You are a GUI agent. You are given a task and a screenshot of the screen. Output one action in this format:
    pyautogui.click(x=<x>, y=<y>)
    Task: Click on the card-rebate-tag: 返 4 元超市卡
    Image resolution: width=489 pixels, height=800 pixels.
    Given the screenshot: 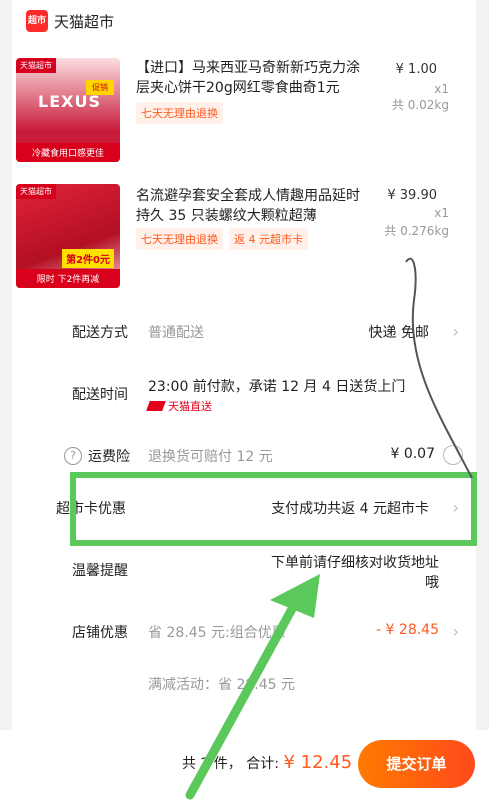 What is the action you would take?
    pyautogui.click(x=268, y=239)
    